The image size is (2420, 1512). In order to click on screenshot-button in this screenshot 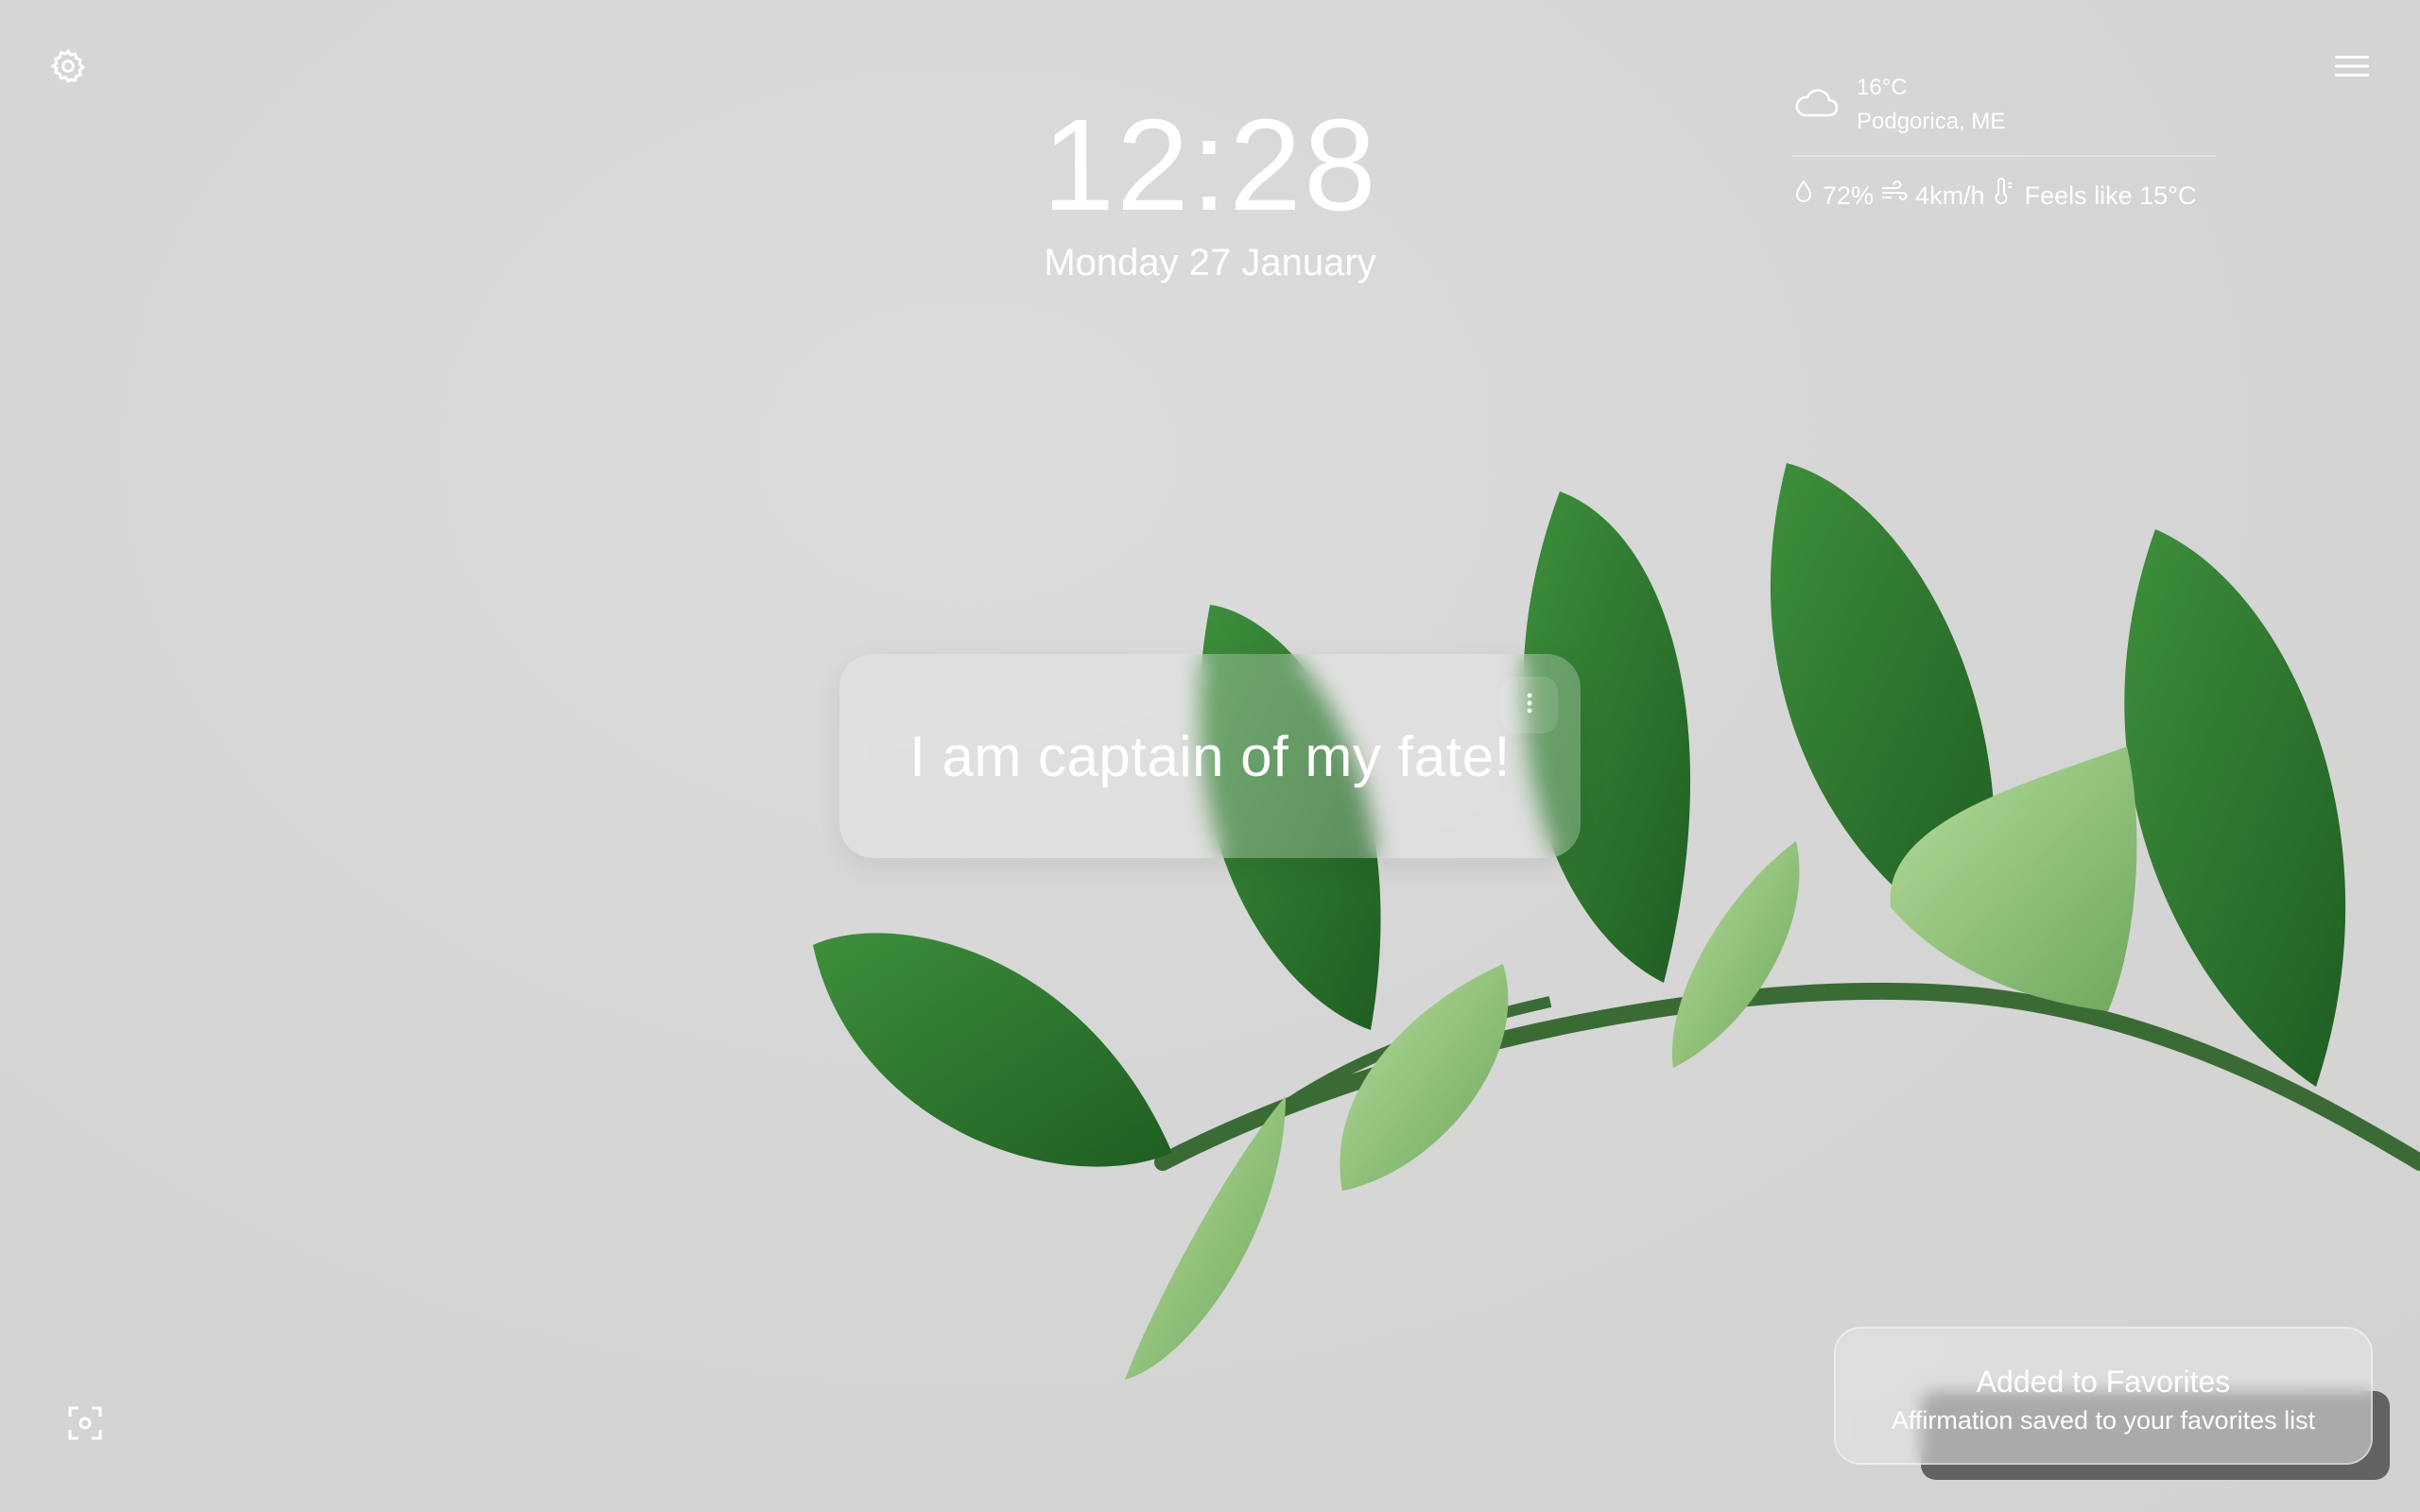, I will do `click(85, 1425)`.